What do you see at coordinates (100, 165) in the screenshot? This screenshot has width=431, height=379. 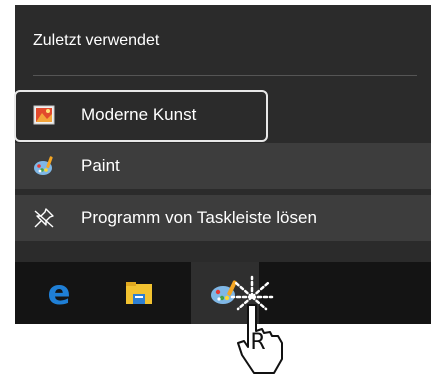 I see `app-item-label: Paint` at bounding box center [100, 165].